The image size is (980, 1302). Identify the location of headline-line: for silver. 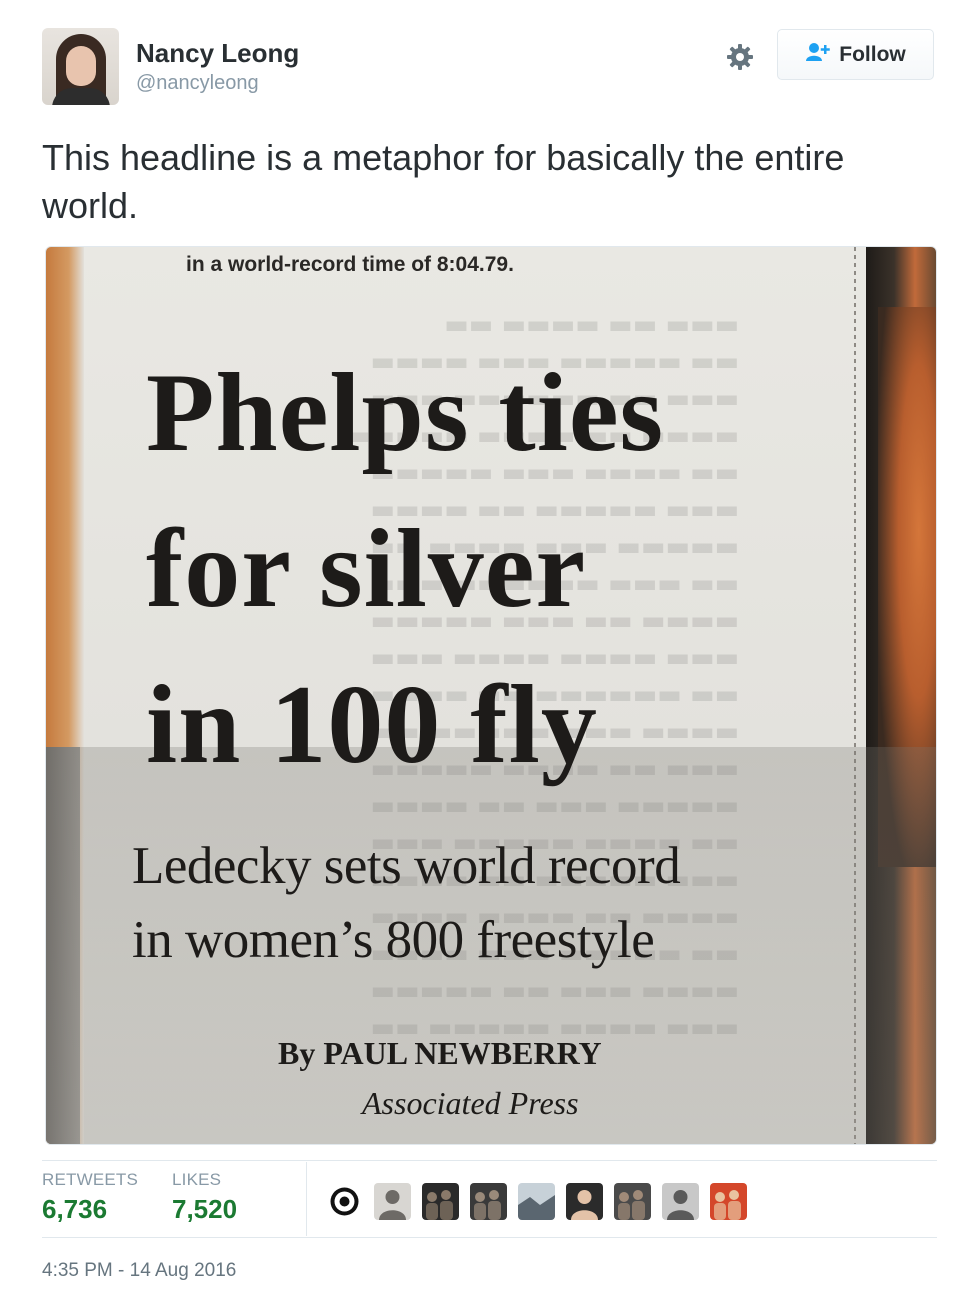
(366, 569).